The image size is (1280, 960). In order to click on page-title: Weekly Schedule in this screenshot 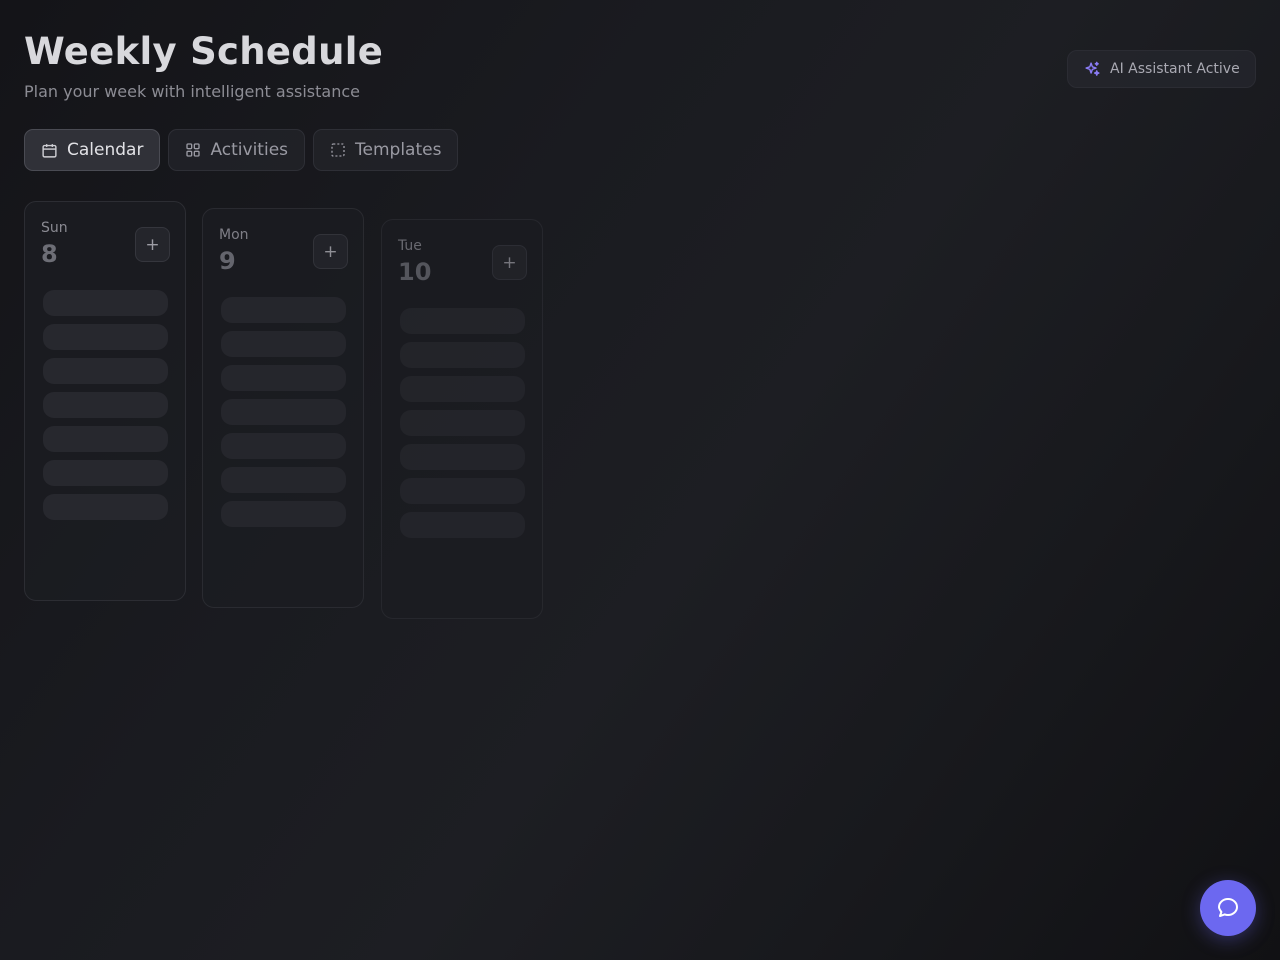, I will do `click(204, 51)`.